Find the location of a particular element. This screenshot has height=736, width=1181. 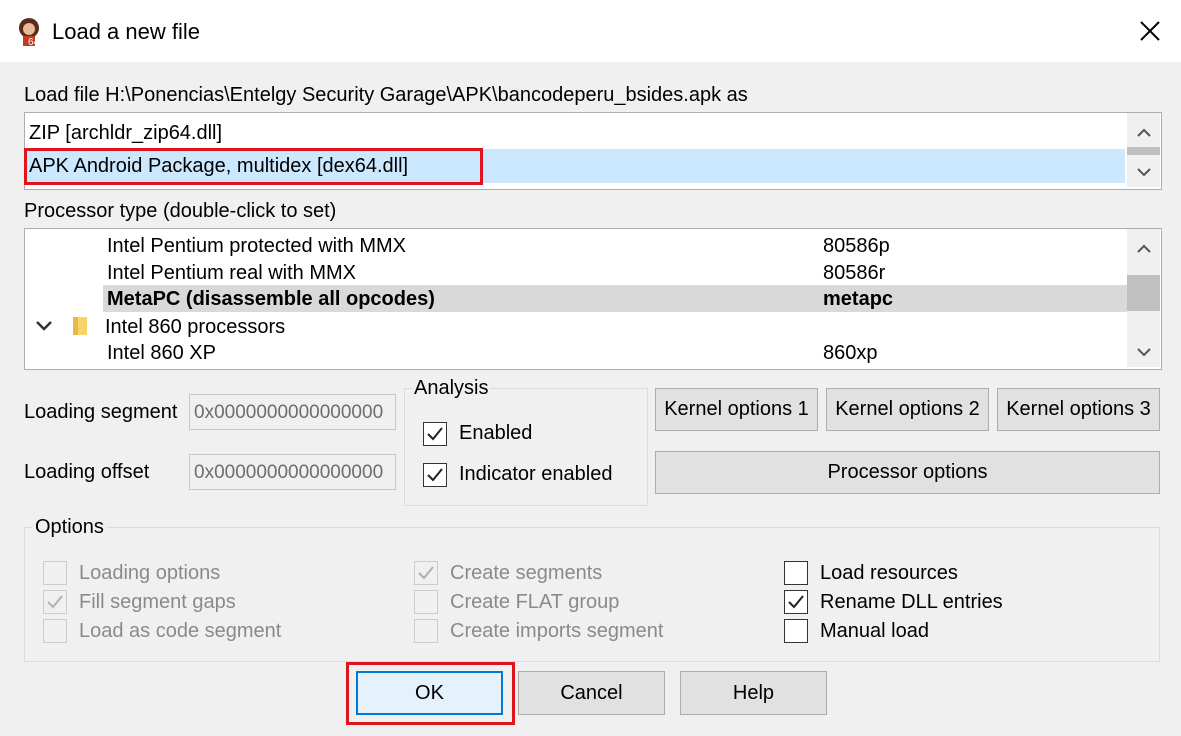

indicator-enabled-checkbox is located at coordinates (435, 475).